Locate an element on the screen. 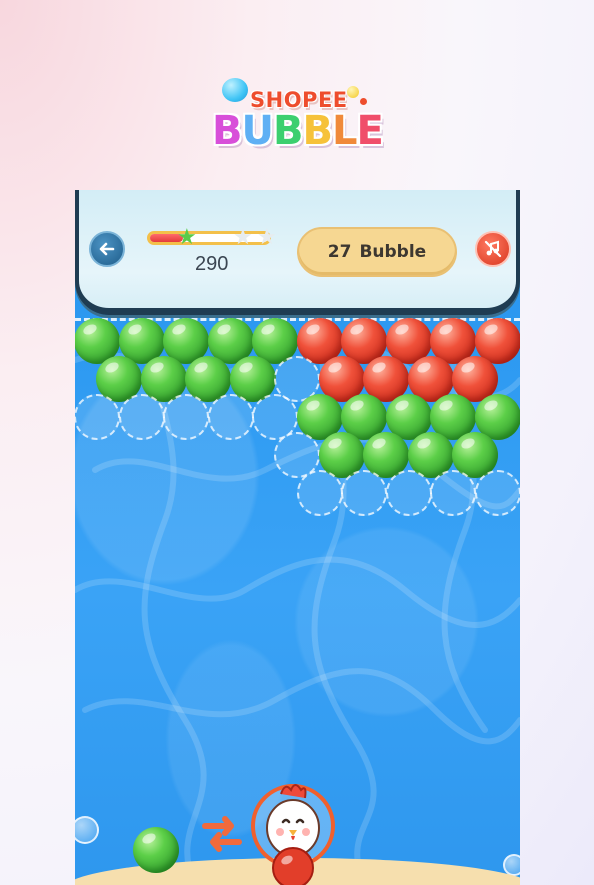 The height and width of the screenshot is (885, 594). swap-bubble-button is located at coordinates (222, 833).